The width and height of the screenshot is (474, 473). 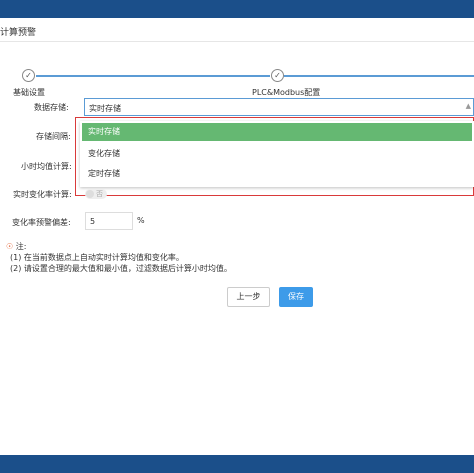 What do you see at coordinates (109, 221) in the screenshot?
I see `change-threshold-input: 5` at bounding box center [109, 221].